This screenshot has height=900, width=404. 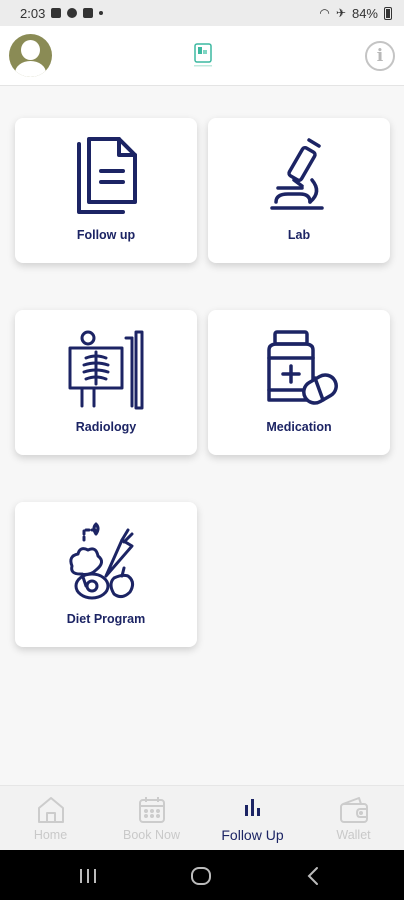 I want to click on follow-up-label: Follow up, so click(x=106, y=235).